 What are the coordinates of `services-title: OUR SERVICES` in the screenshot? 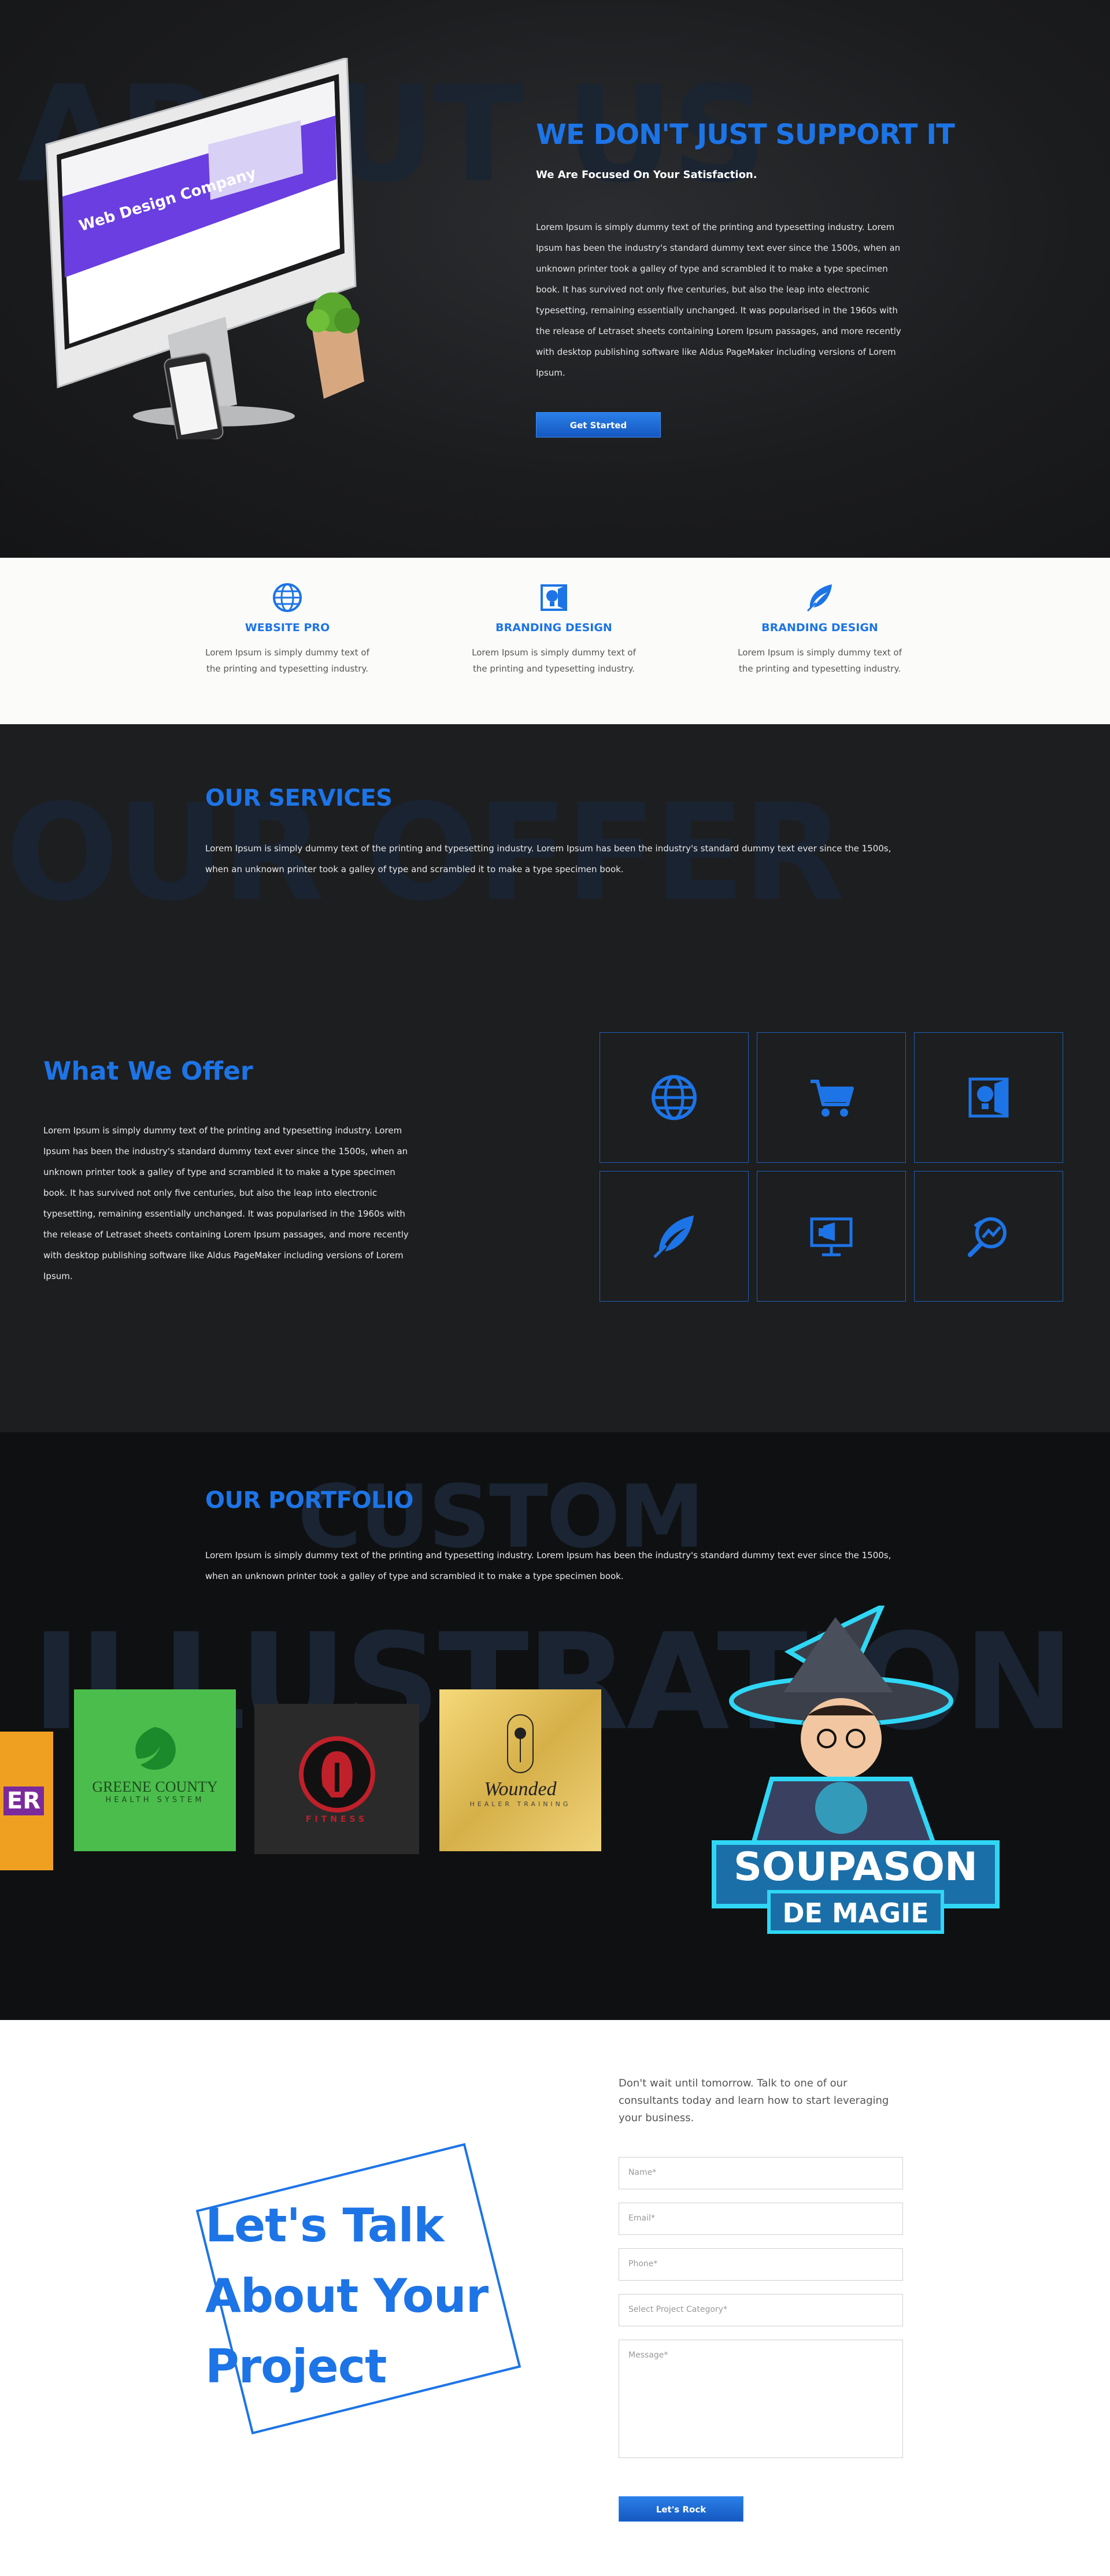 It's located at (299, 798).